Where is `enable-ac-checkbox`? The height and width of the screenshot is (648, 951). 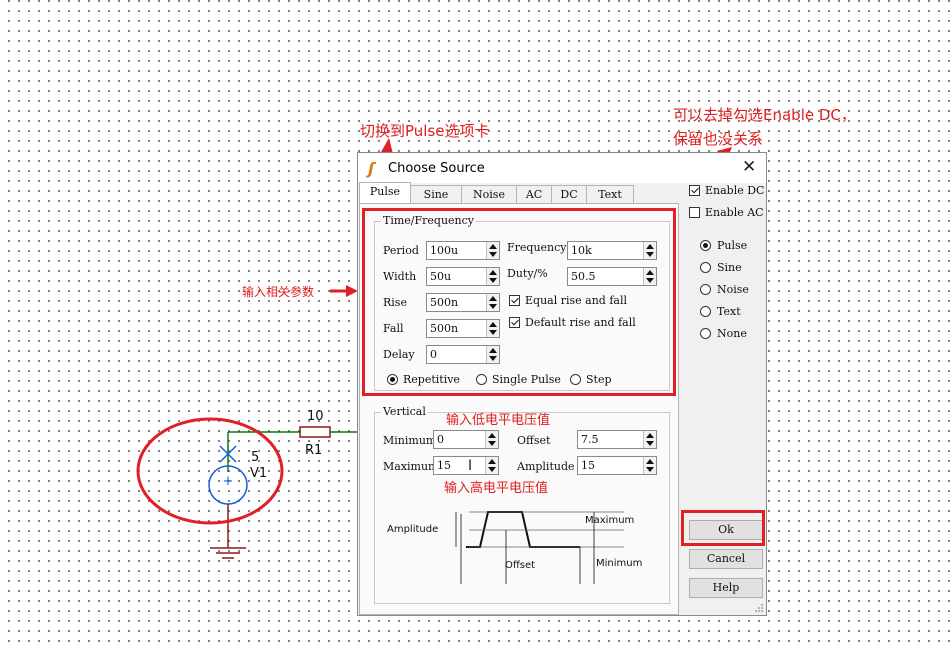 enable-ac-checkbox is located at coordinates (694, 212).